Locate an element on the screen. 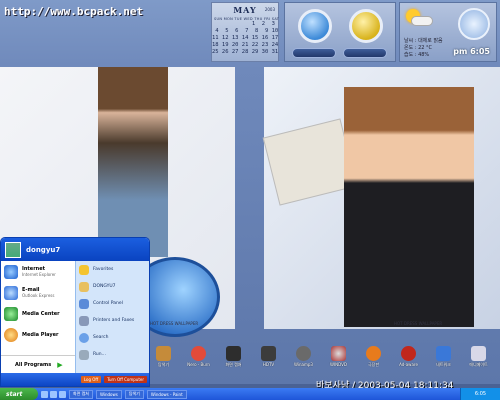  quick-launch is located at coordinates (53, 394).